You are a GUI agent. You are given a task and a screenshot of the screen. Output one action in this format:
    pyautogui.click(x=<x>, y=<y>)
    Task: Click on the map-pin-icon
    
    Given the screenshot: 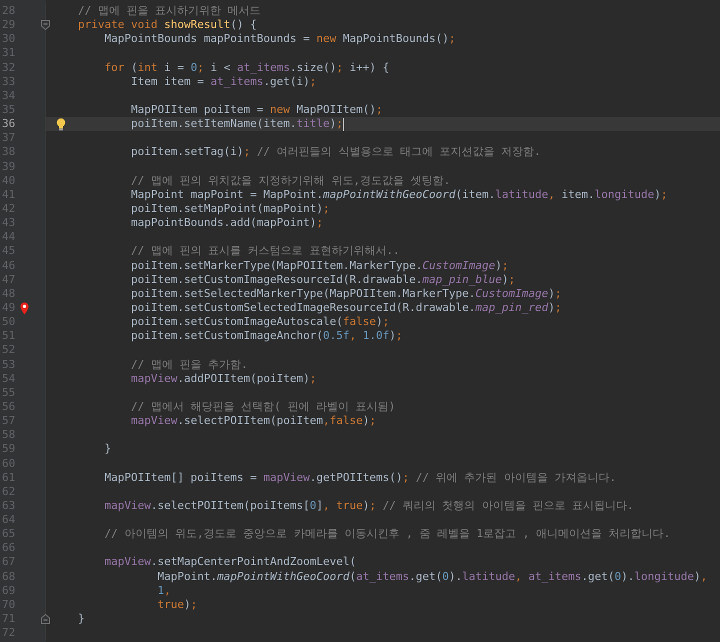 What is the action you would take?
    pyautogui.click(x=24, y=308)
    